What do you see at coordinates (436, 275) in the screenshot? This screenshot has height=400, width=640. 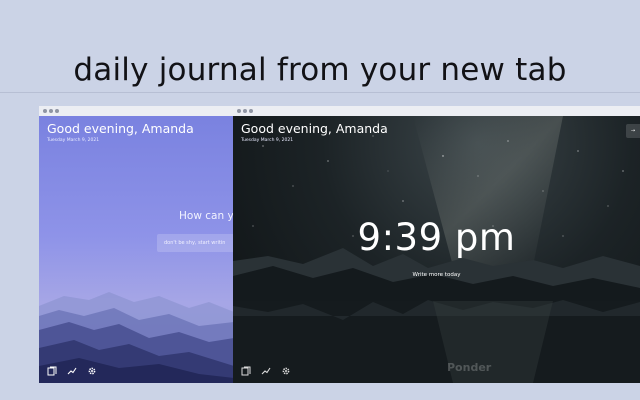 I see `write-more-link: Write more today` at bounding box center [436, 275].